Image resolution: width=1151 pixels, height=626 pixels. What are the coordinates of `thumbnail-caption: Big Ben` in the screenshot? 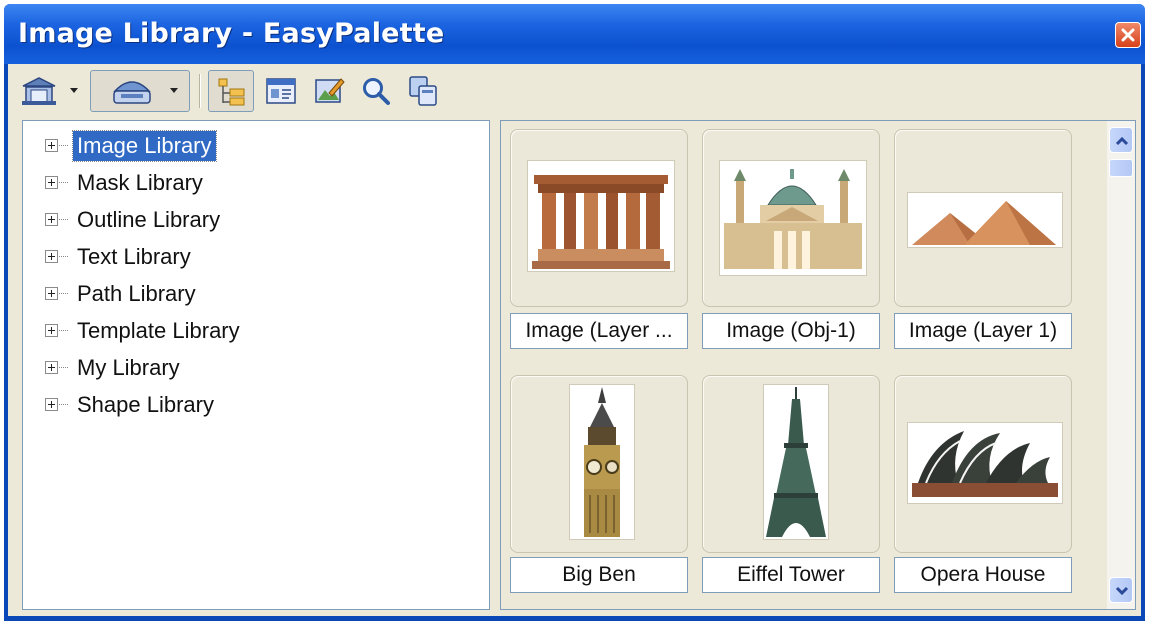 It's located at (599, 575).